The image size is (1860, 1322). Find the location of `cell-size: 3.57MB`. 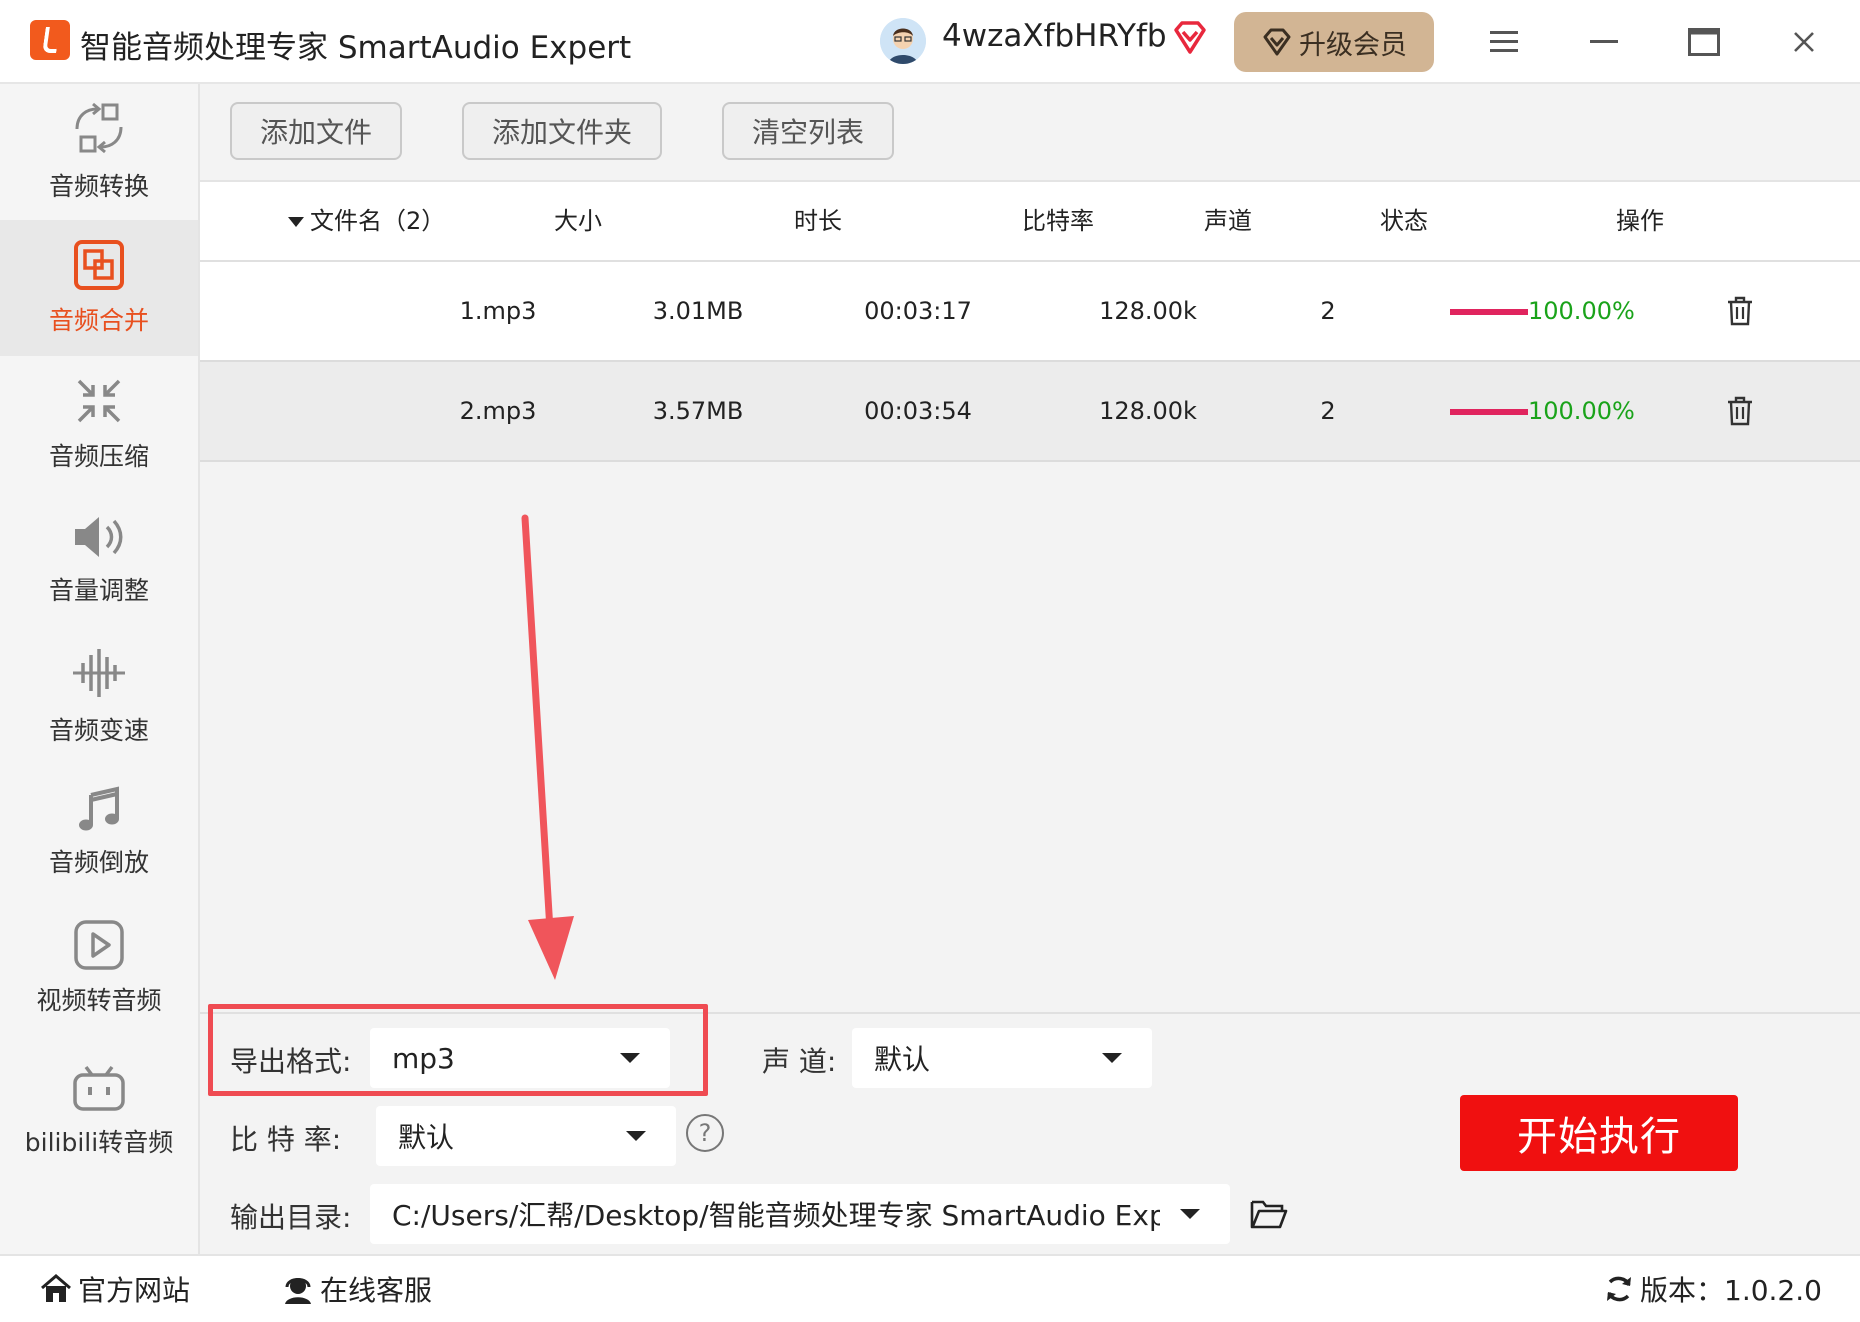

cell-size: 3.57MB is located at coordinates (698, 411).